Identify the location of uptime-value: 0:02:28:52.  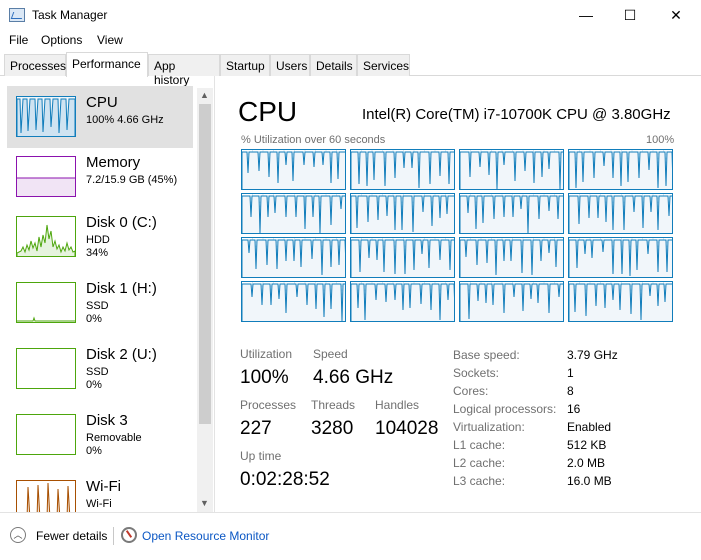
(285, 479).